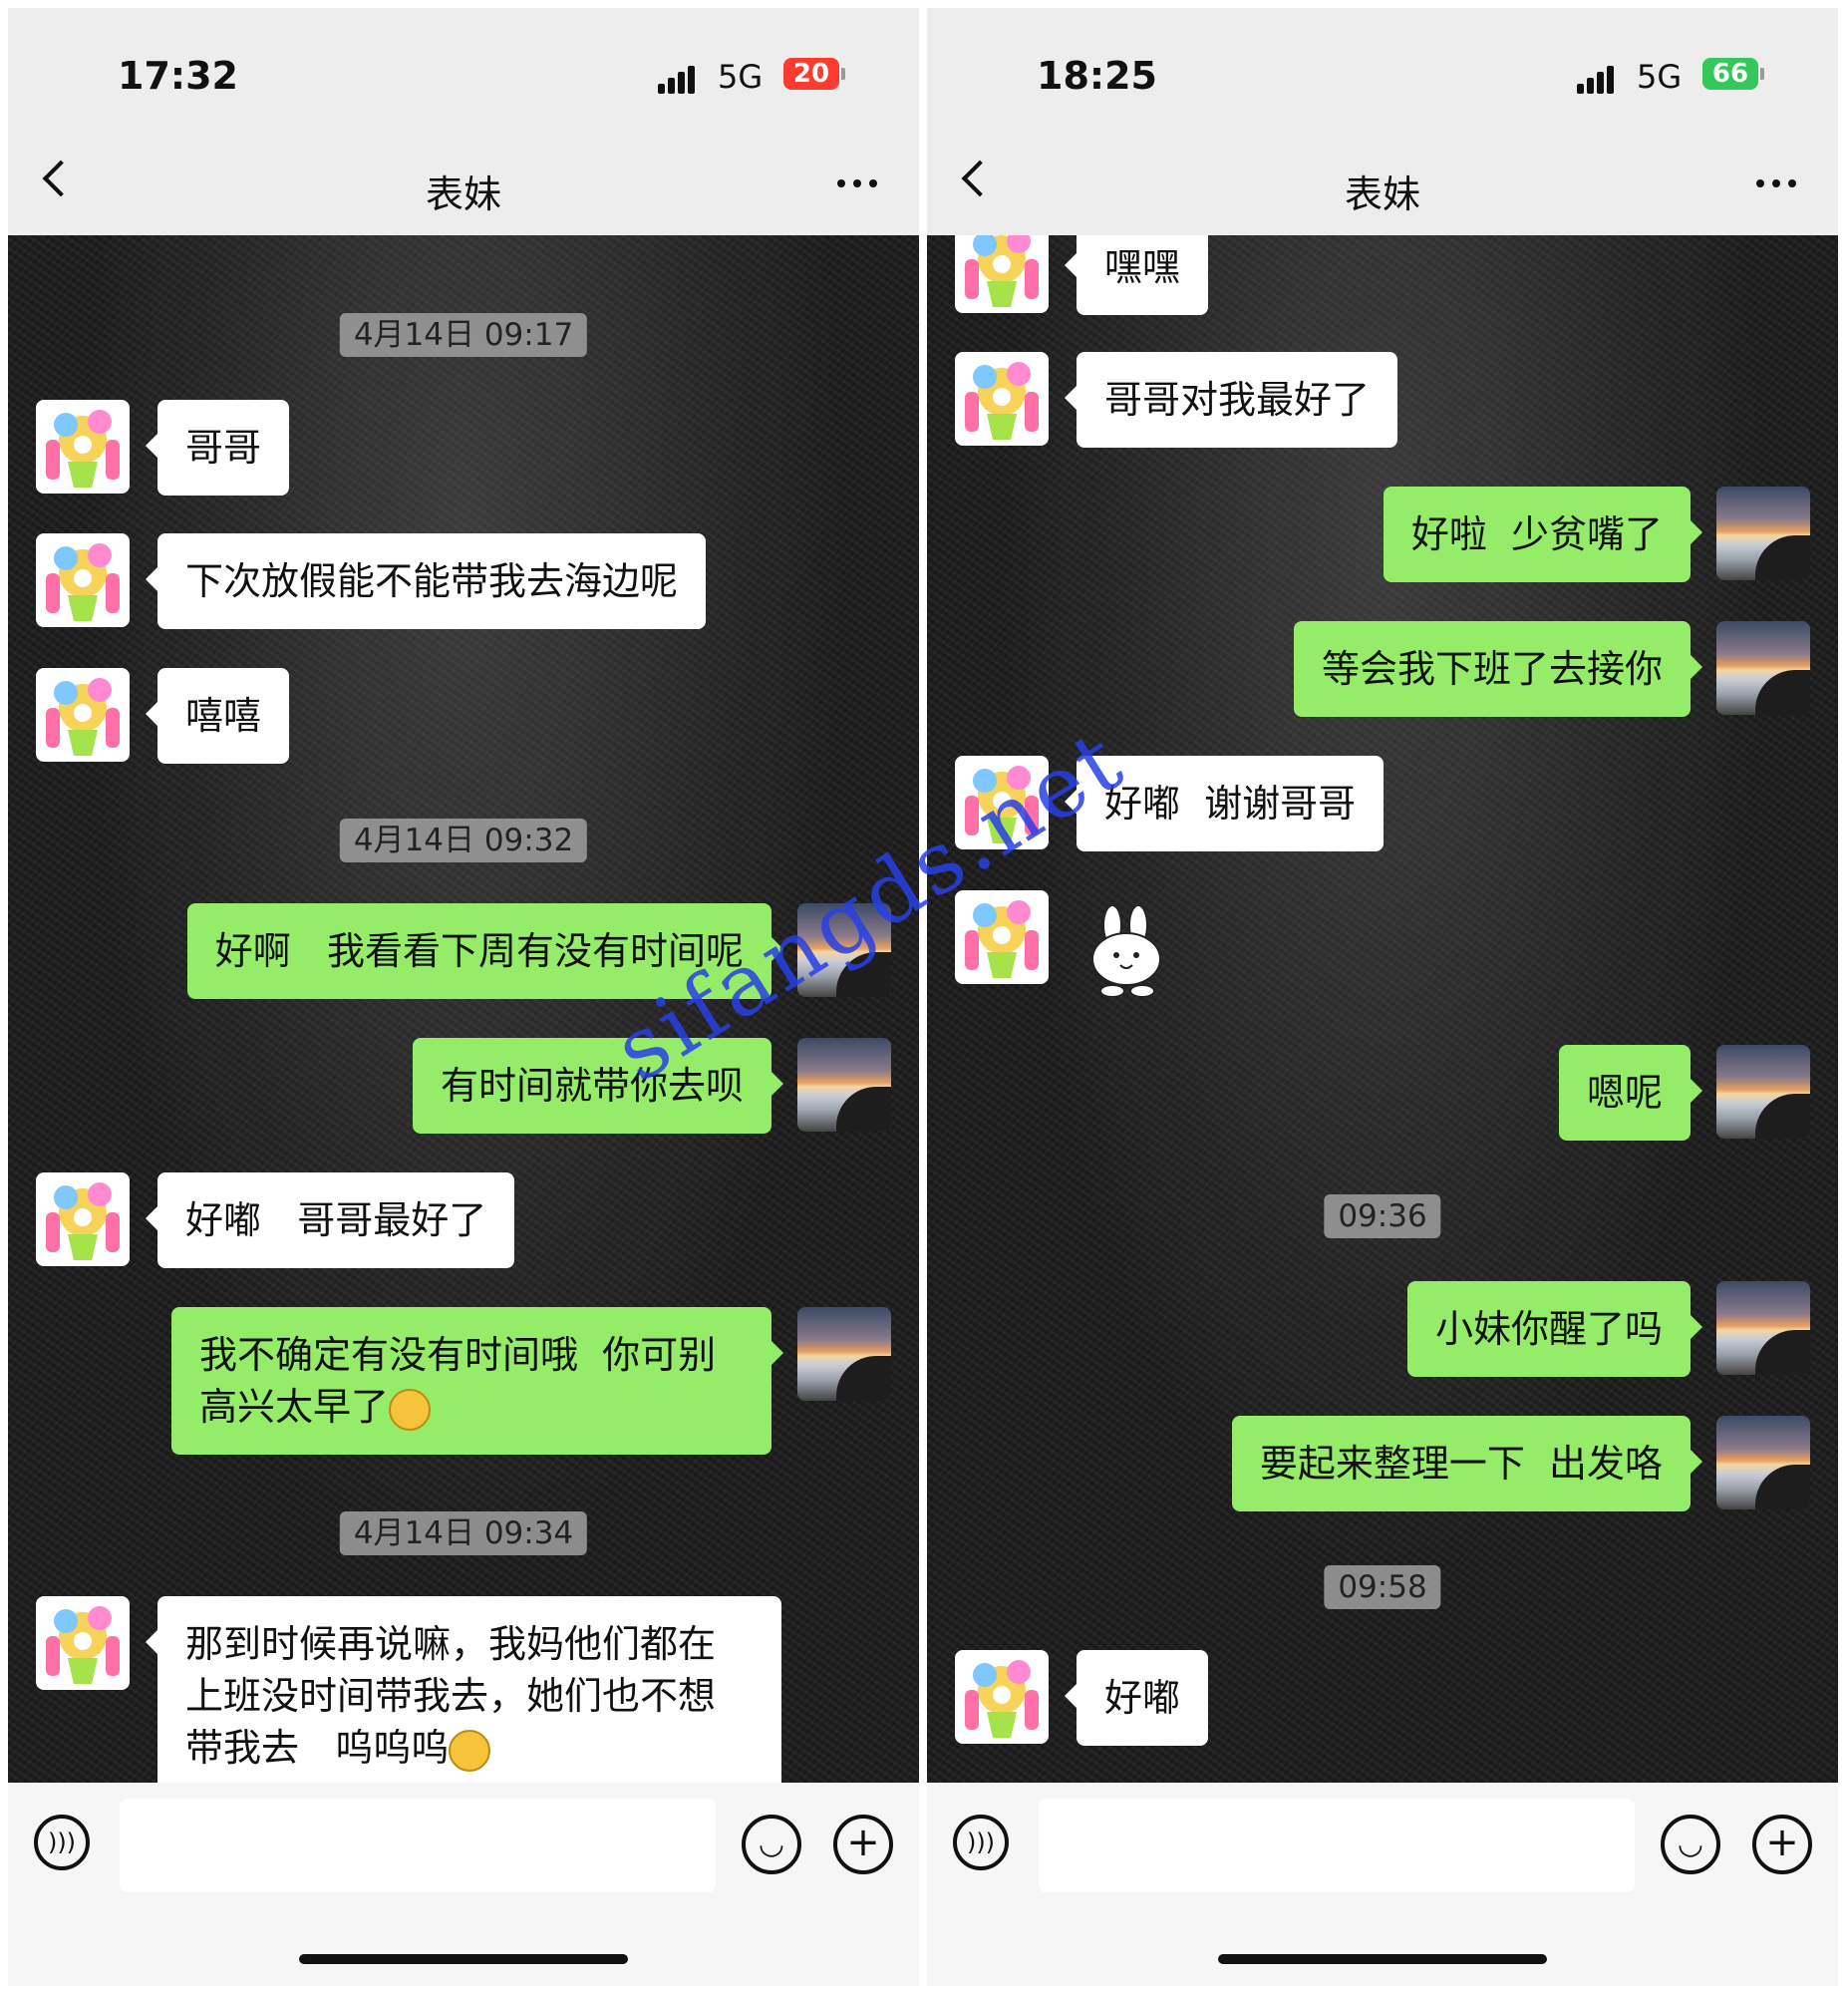 The height and width of the screenshot is (1994, 1848). Describe the element at coordinates (1231, 400) in the screenshot. I see `message-bubble: 哥哥对我最好了` at that location.